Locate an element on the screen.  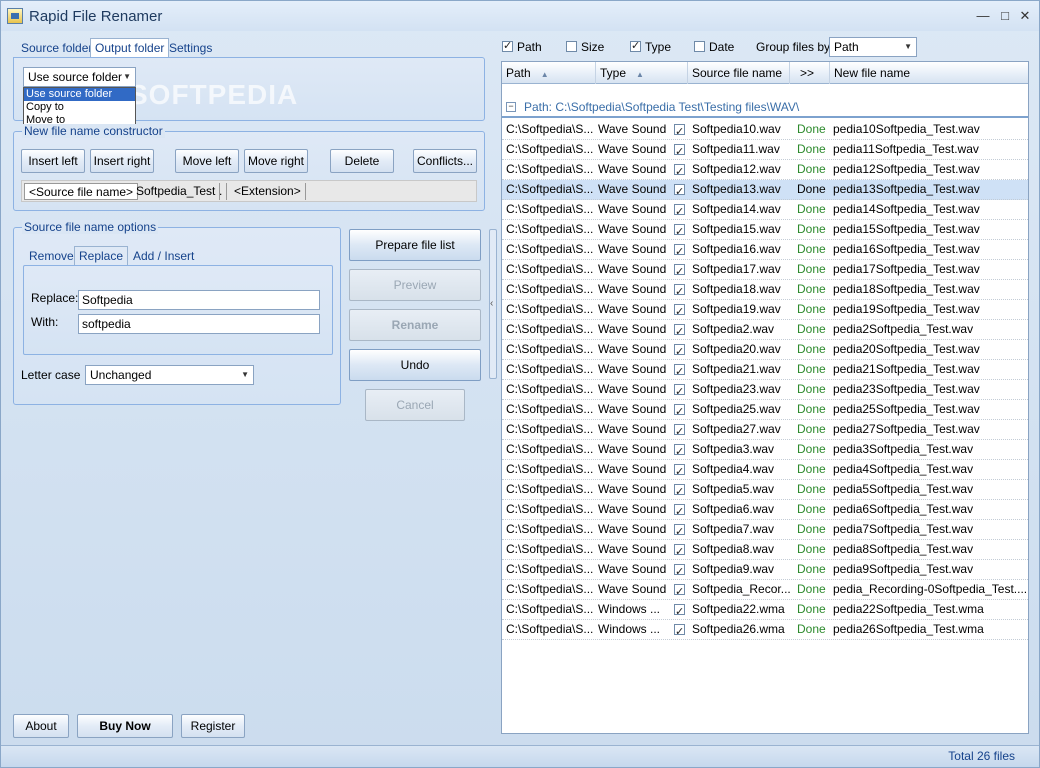
token-text: Softpedia_Test is located at coordinates (176, 191).